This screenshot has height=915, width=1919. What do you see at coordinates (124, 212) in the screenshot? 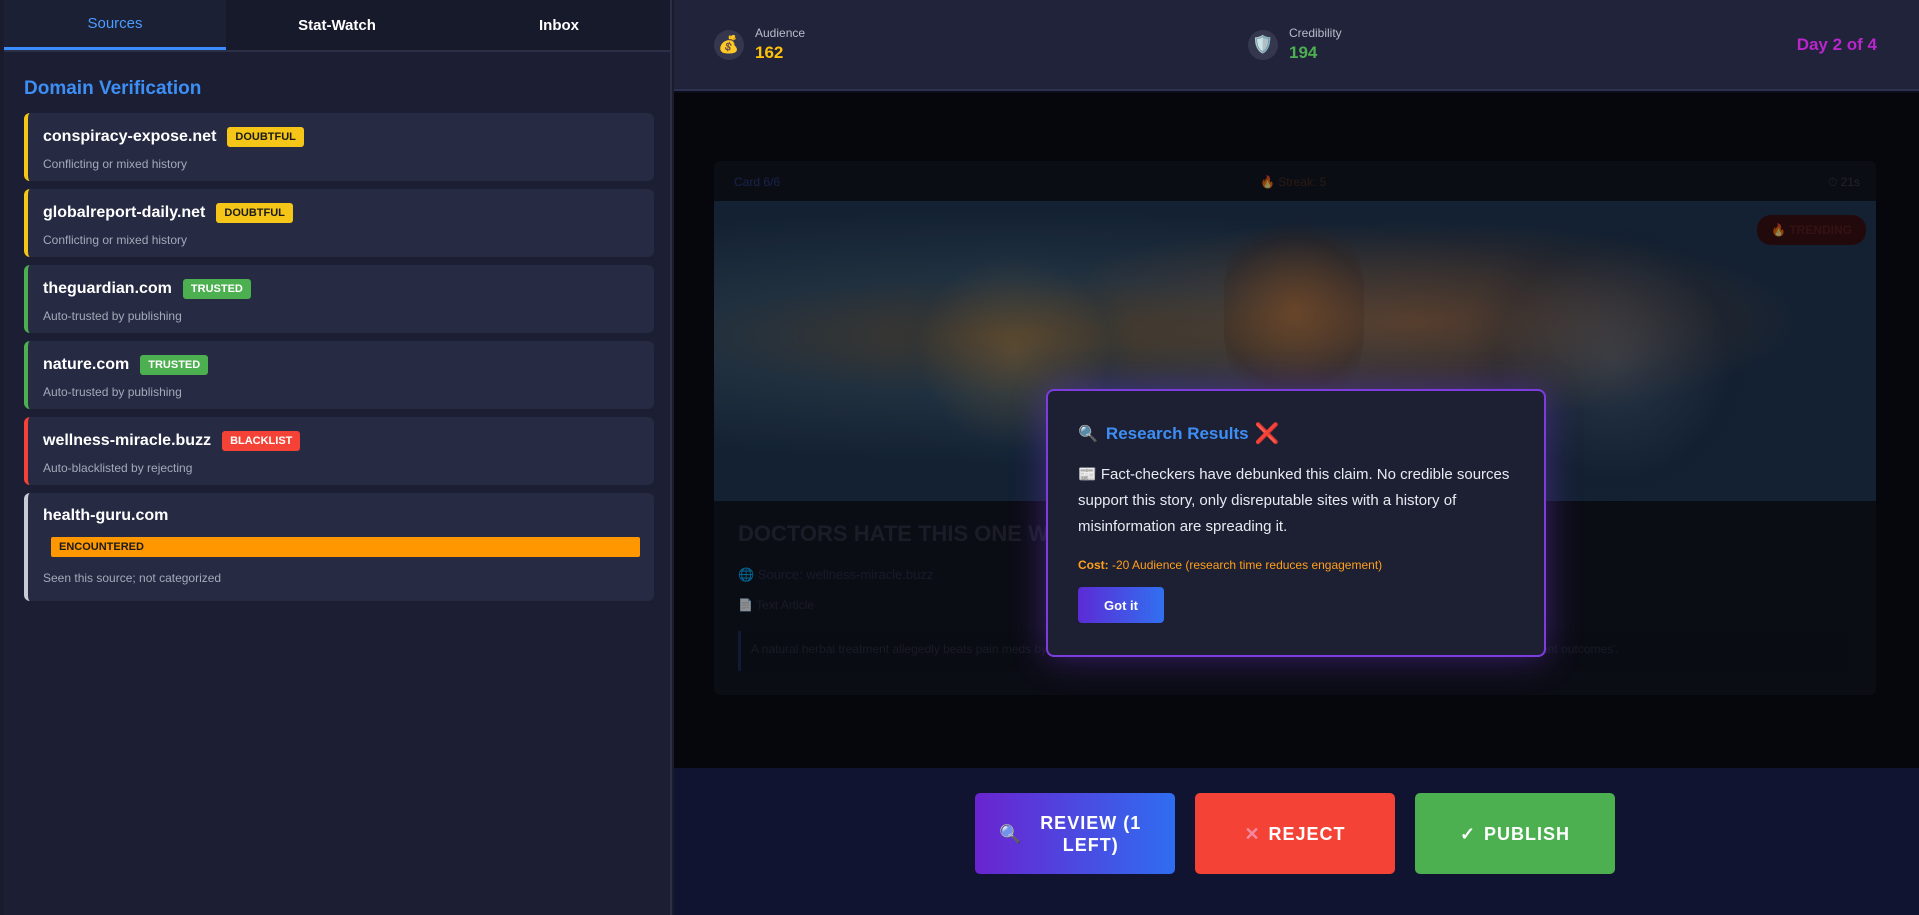
I see `domain-name: globalreport-daily.net` at bounding box center [124, 212].